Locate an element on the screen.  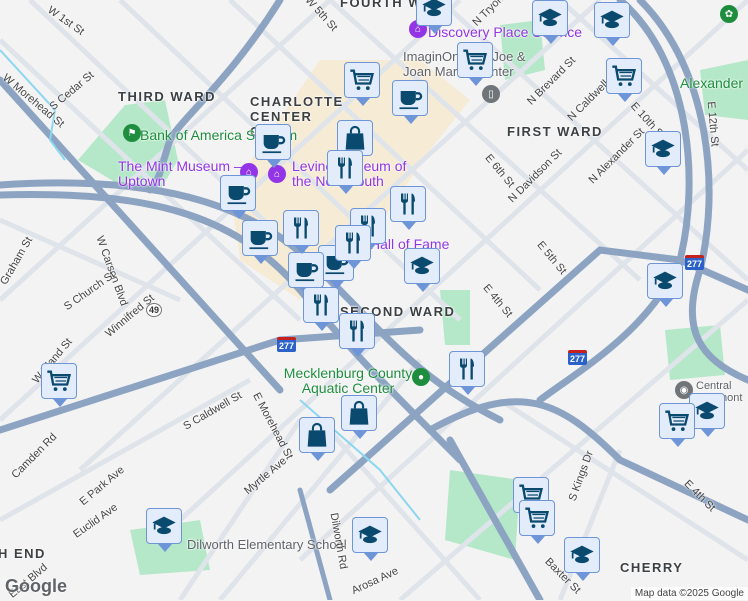
park-alexander: Alexander is located at coordinates (711, 83).